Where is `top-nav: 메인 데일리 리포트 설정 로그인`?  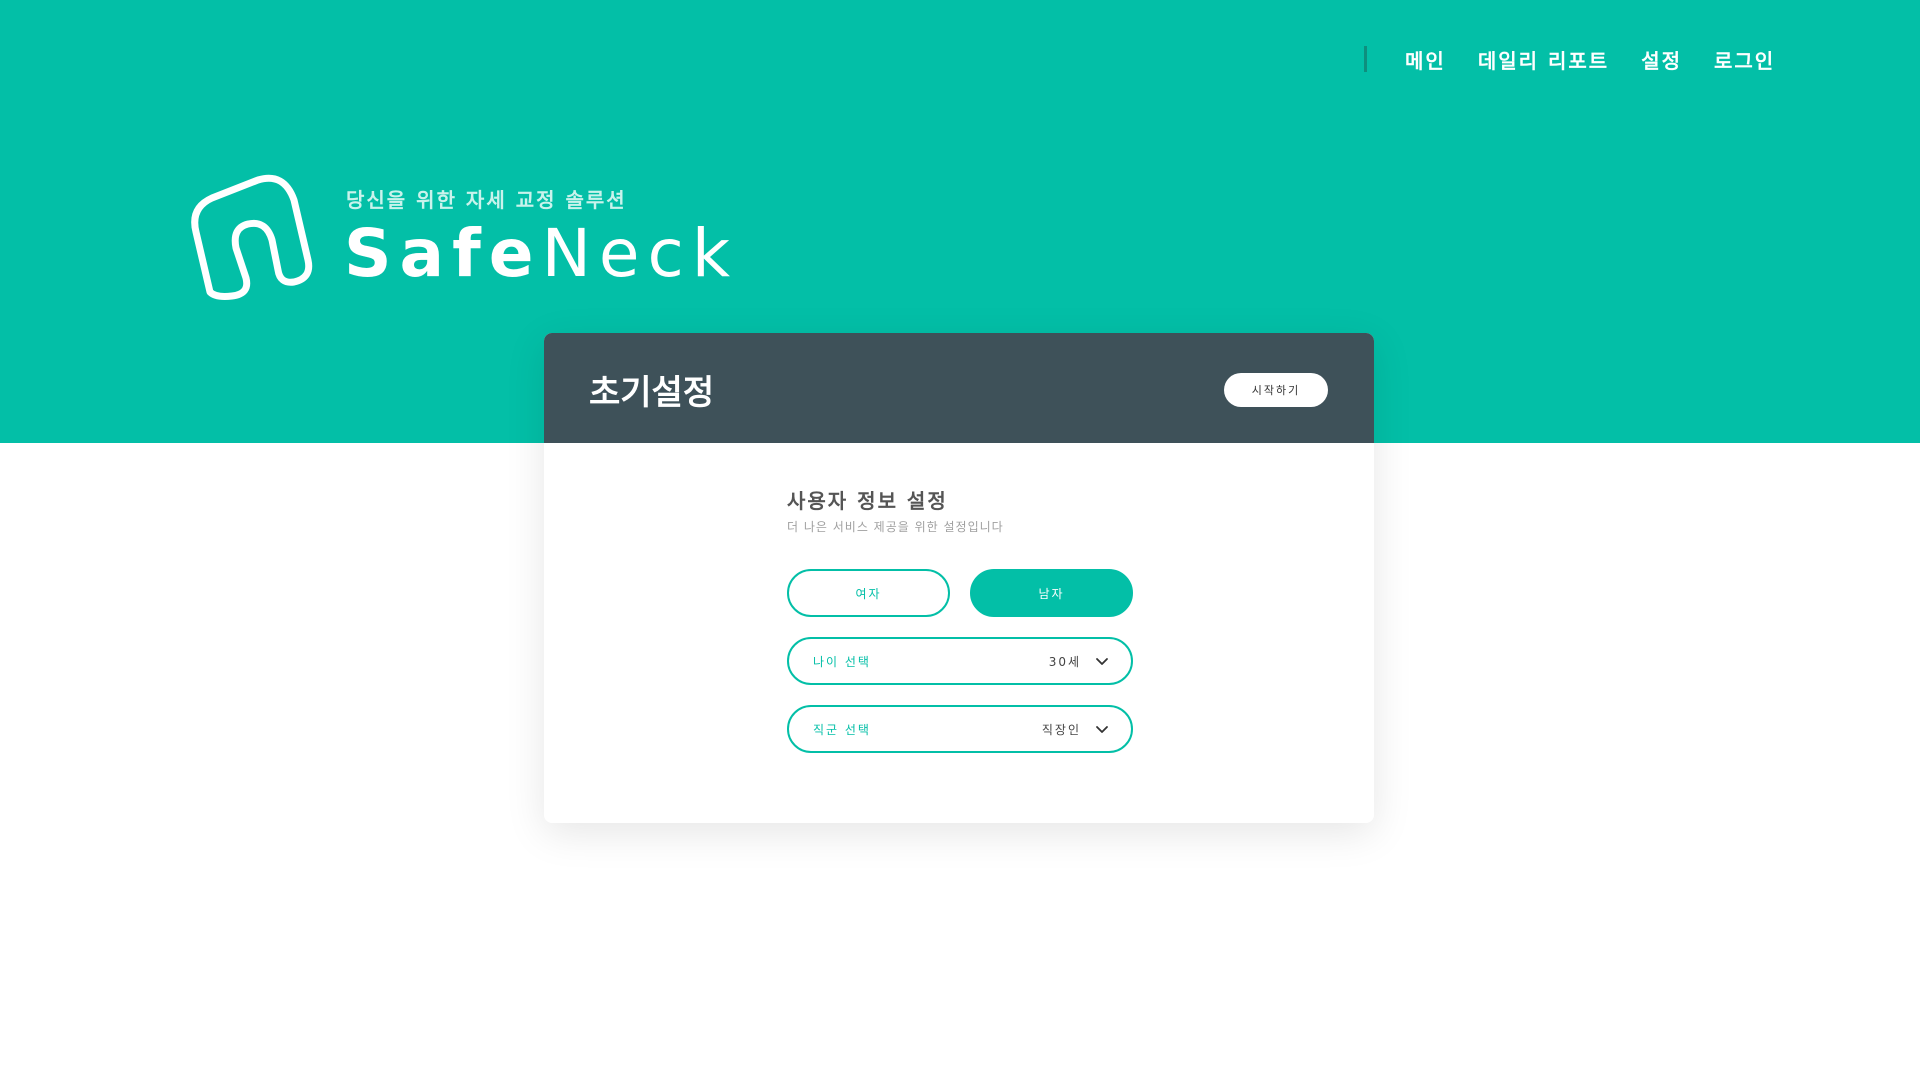 top-nav: 메인 데일리 리포트 설정 로그인 is located at coordinates (1569, 59).